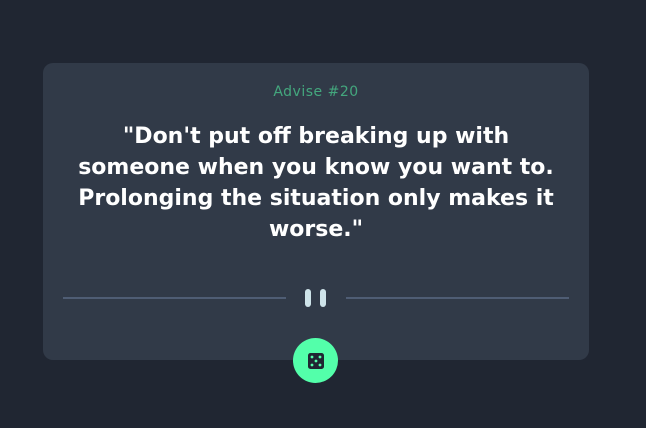 This screenshot has height=428, width=646. I want to click on divider-line-left, so click(174, 298).